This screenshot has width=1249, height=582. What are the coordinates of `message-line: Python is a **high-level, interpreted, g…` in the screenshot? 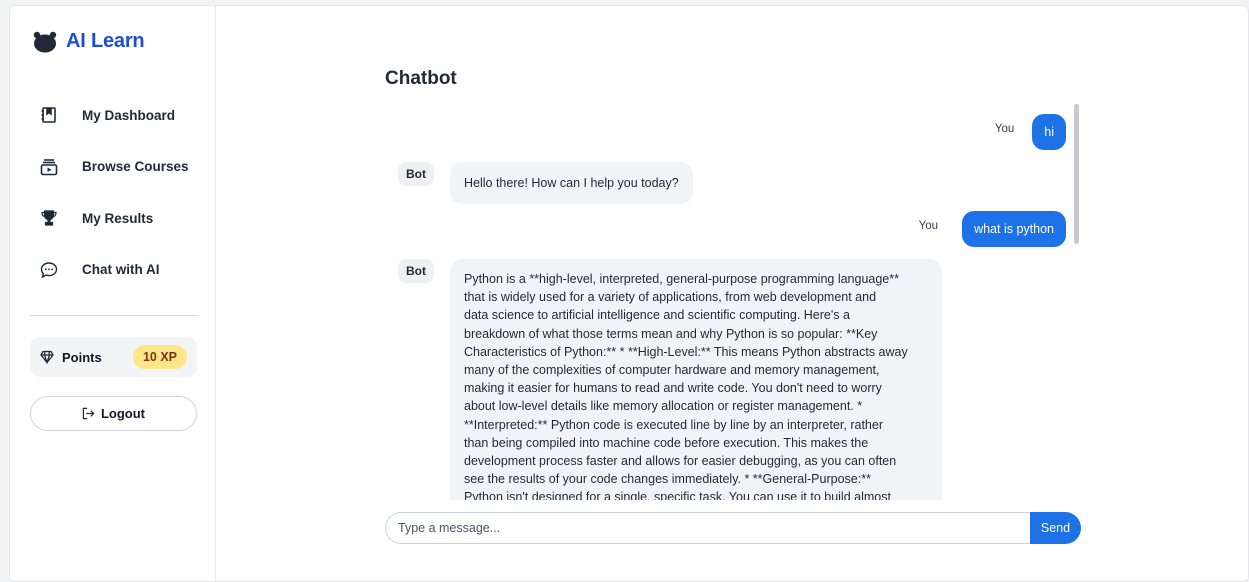 It's located at (681, 279).